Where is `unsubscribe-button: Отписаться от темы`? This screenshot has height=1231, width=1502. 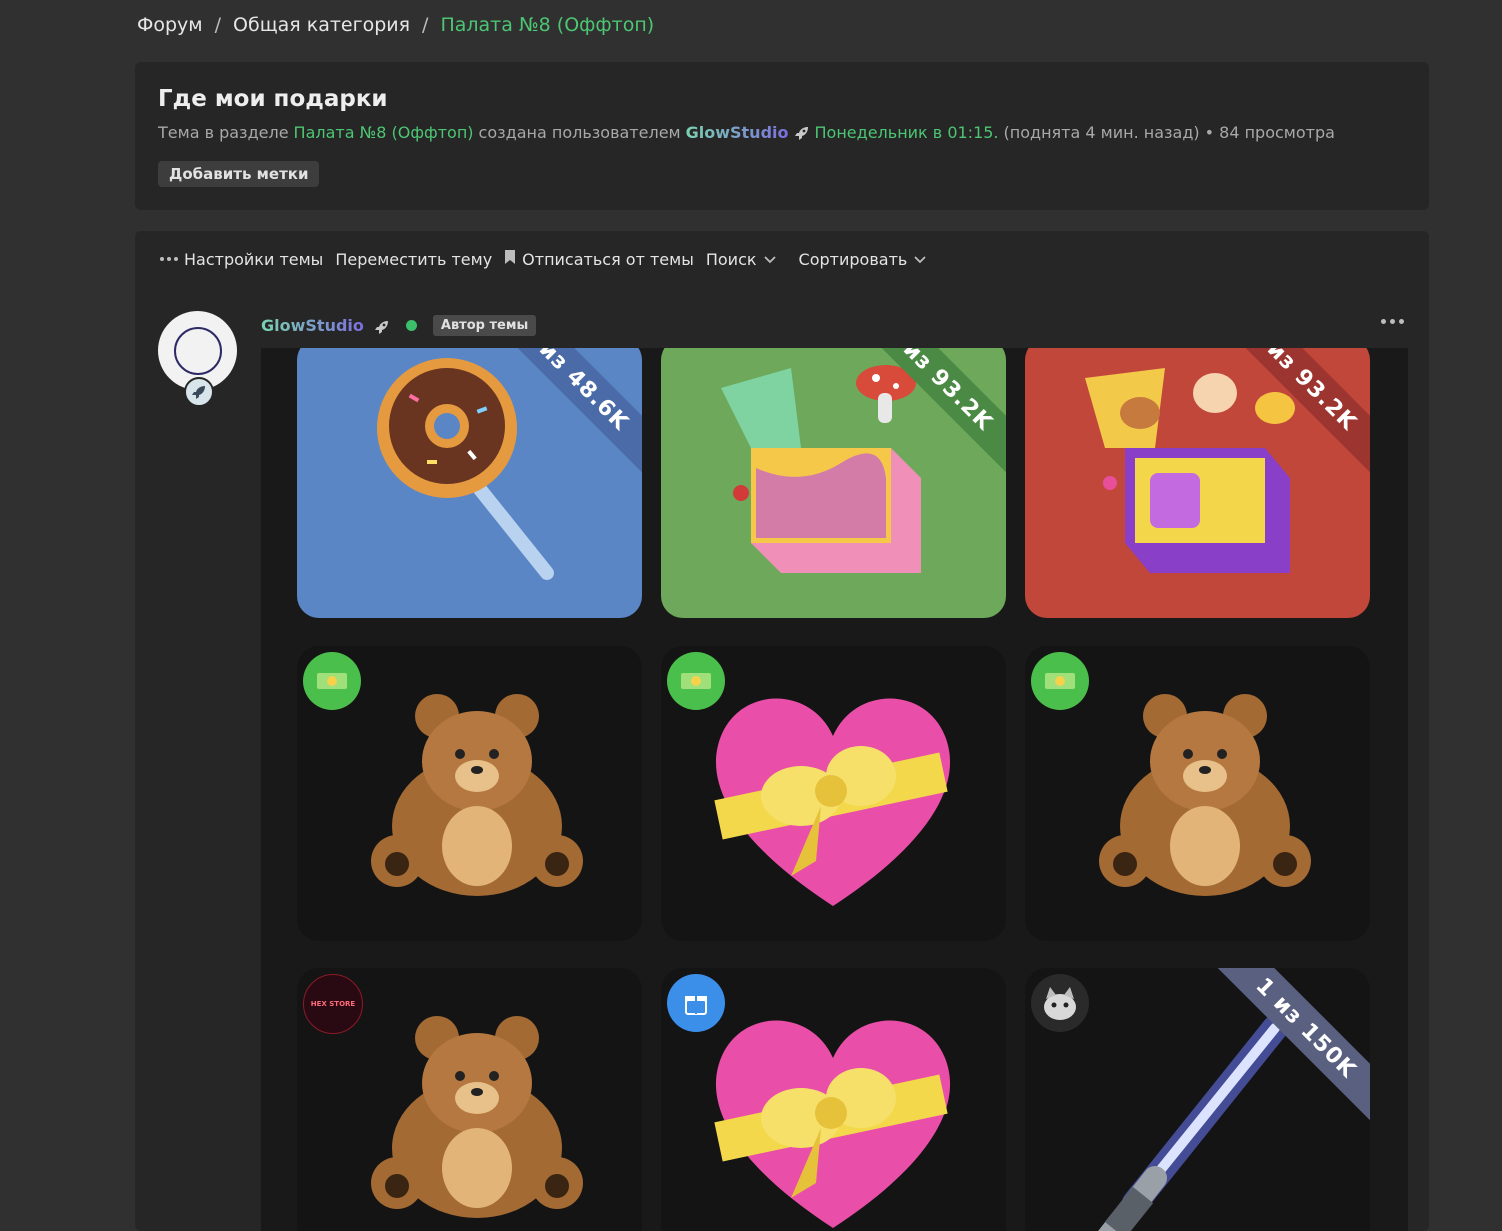
unsubscribe-button: Отписаться от темы is located at coordinates (599, 259).